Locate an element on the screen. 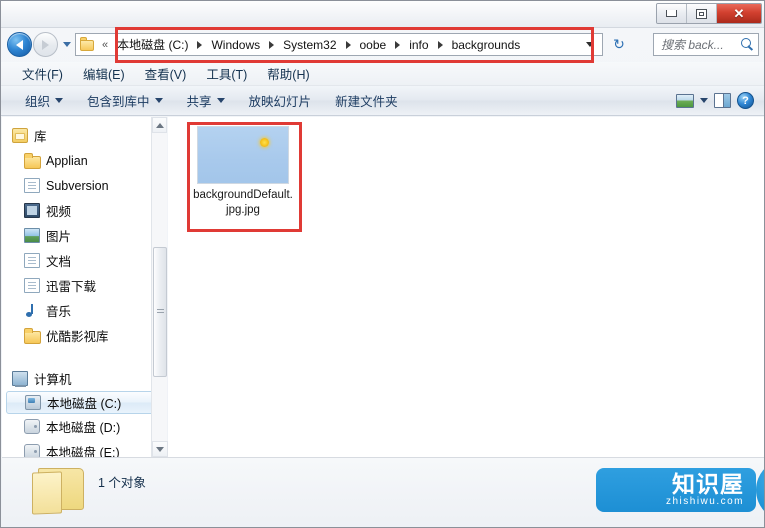 This screenshot has width=765, height=528. back-button is located at coordinates (19, 44).